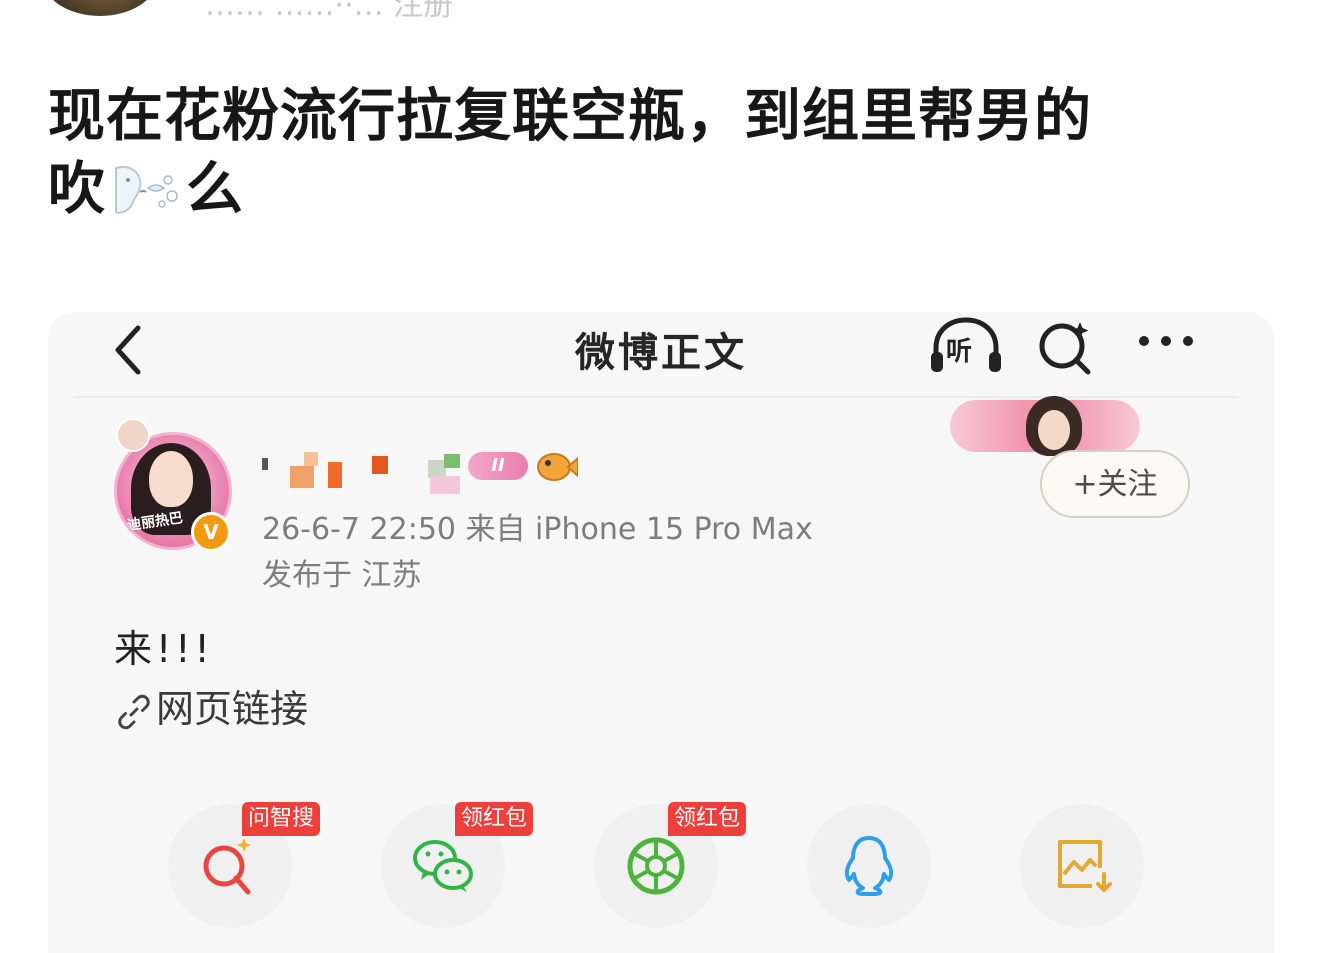 The height and width of the screenshot is (953, 1320). I want to click on share-save-image-button, so click(1082, 866).